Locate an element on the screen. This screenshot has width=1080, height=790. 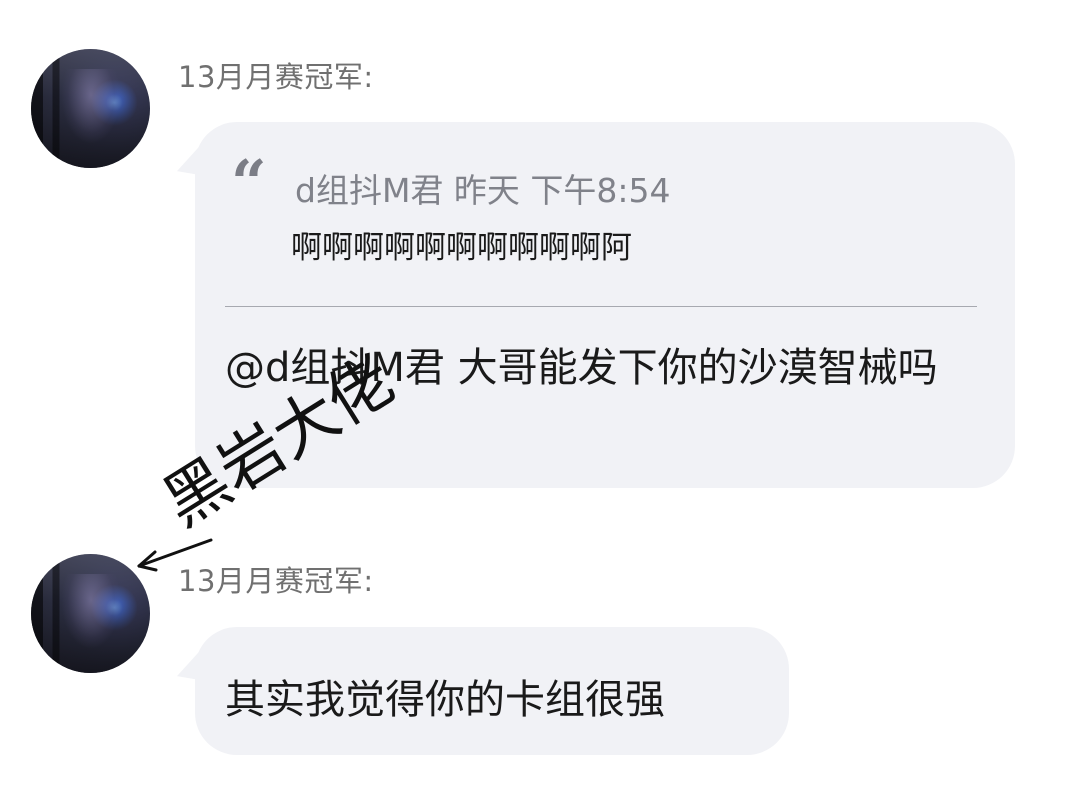
message-text: 其实我觉得你的卡组很强 is located at coordinates (445, 700).